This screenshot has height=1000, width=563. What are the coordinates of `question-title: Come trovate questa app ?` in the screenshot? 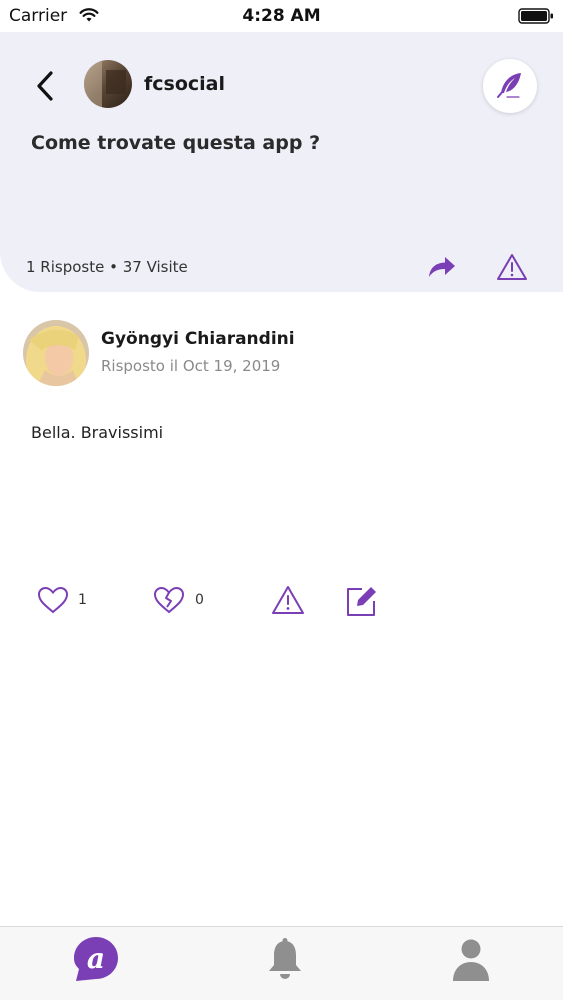 It's located at (176, 143).